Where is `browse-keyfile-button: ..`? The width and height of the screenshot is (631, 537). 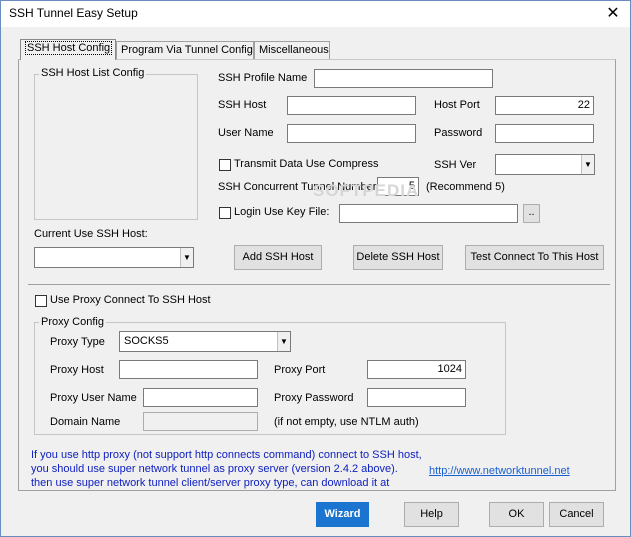
browse-keyfile-button: .. is located at coordinates (531, 213).